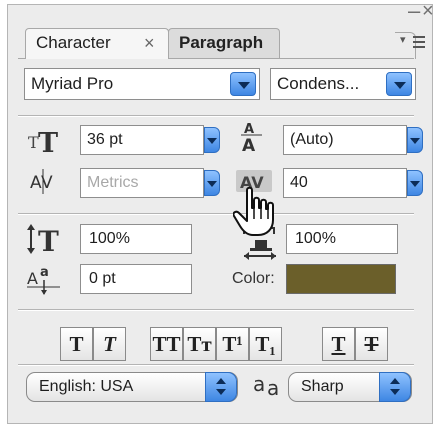  Describe the element at coordinates (414, 11) in the screenshot. I see `minimize-icon: –` at that location.